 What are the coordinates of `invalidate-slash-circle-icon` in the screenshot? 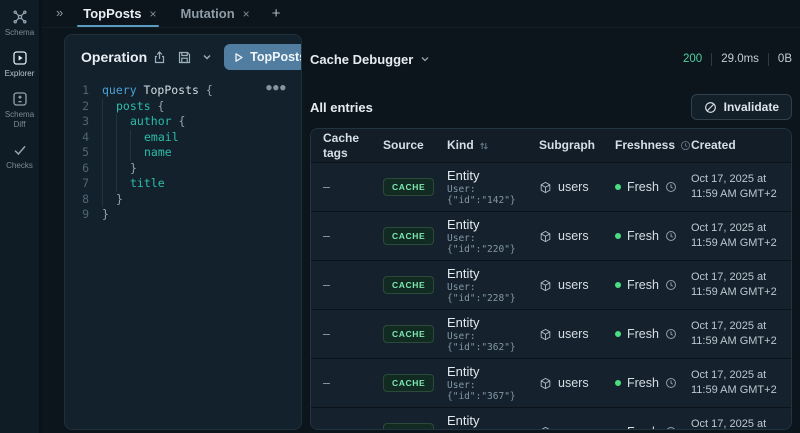 It's located at (710, 107).